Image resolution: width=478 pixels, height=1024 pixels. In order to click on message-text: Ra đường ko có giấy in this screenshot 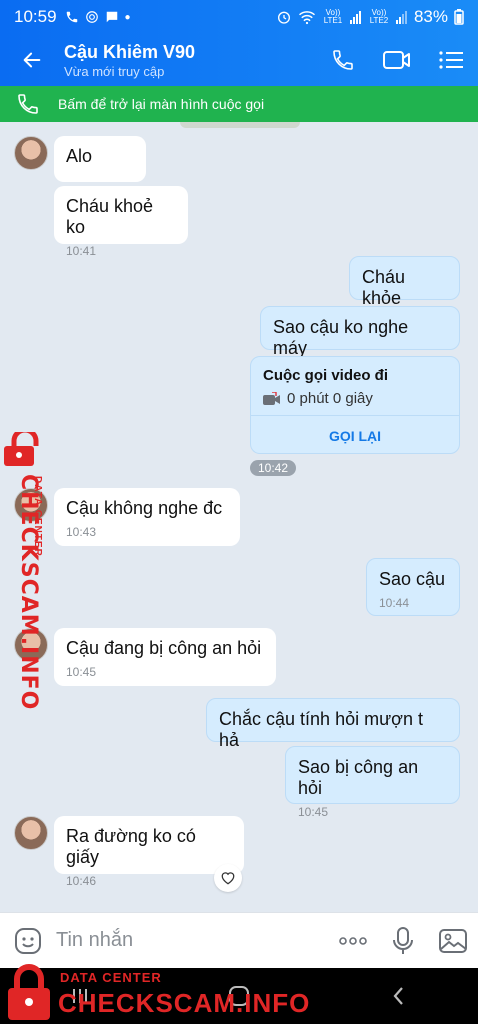, I will do `click(131, 846)`.